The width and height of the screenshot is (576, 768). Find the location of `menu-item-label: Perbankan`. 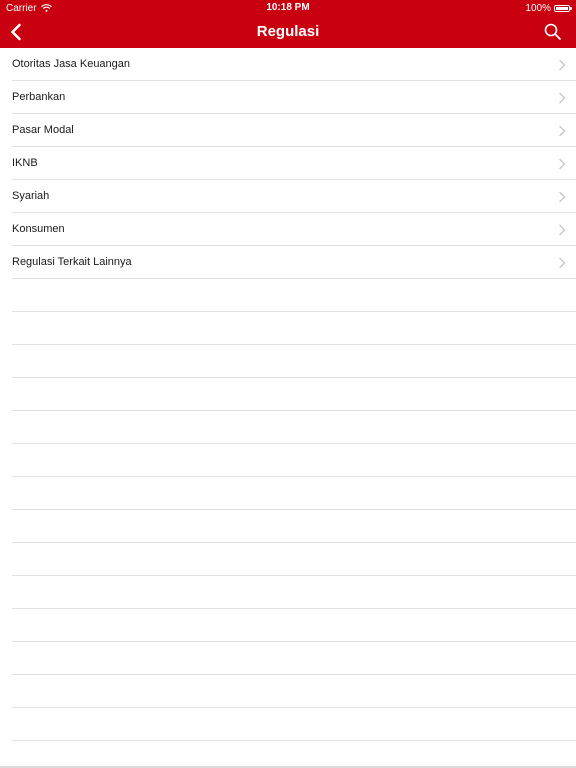

menu-item-label: Perbankan is located at coordinates (39, 97).